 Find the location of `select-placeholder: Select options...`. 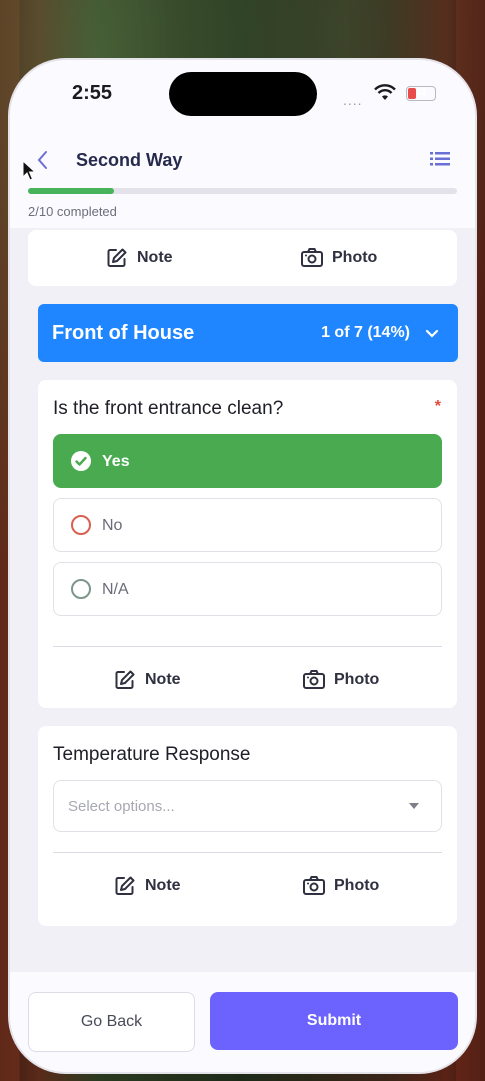

select-placeholder: Select options... is located at coordinates (121, 806).